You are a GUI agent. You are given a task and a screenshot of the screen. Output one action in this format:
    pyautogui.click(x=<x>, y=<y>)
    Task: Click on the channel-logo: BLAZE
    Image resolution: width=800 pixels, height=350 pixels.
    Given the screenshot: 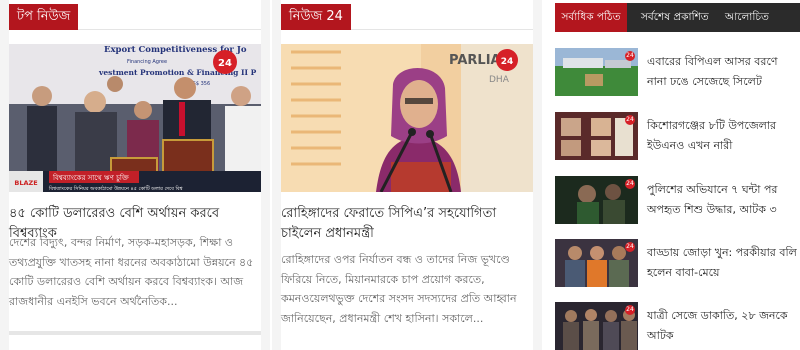 What is the action you would take?
    pyautogui.click(x=25, y=183)
    